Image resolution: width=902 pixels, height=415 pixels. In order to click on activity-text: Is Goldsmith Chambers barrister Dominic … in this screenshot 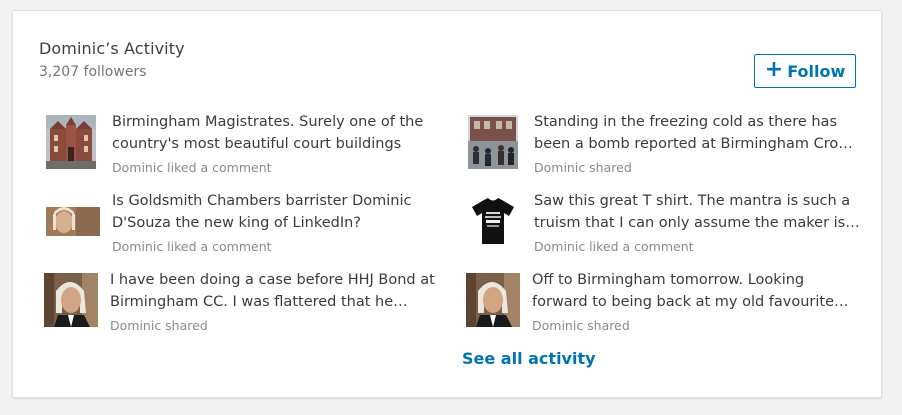, I will do `click(262, 212)`.